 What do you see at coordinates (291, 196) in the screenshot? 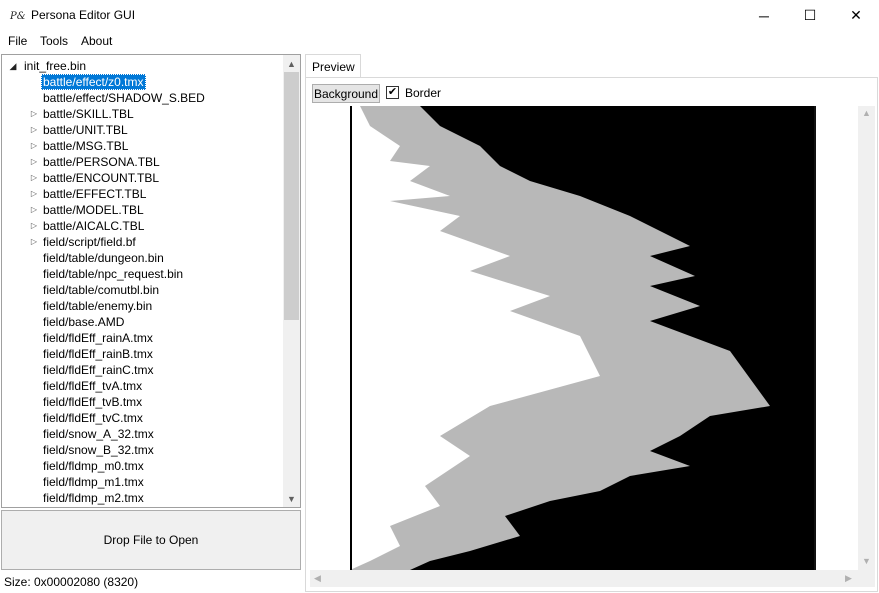
I see `scrollbar-thumb` at bounding box center [291, 196].